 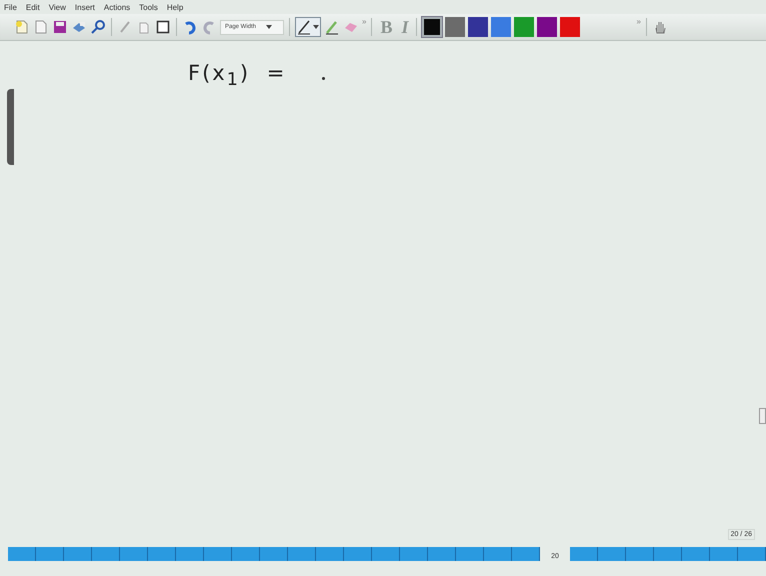 I want to click on menu-item: Insert, so click(x=84, y=7).